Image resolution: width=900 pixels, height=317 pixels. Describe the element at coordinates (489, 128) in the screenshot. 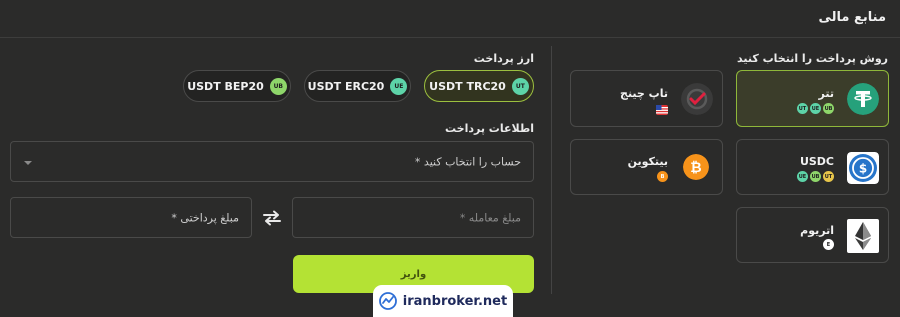

I see `payment-info-label: اطلاعات پرداخت` at that location.